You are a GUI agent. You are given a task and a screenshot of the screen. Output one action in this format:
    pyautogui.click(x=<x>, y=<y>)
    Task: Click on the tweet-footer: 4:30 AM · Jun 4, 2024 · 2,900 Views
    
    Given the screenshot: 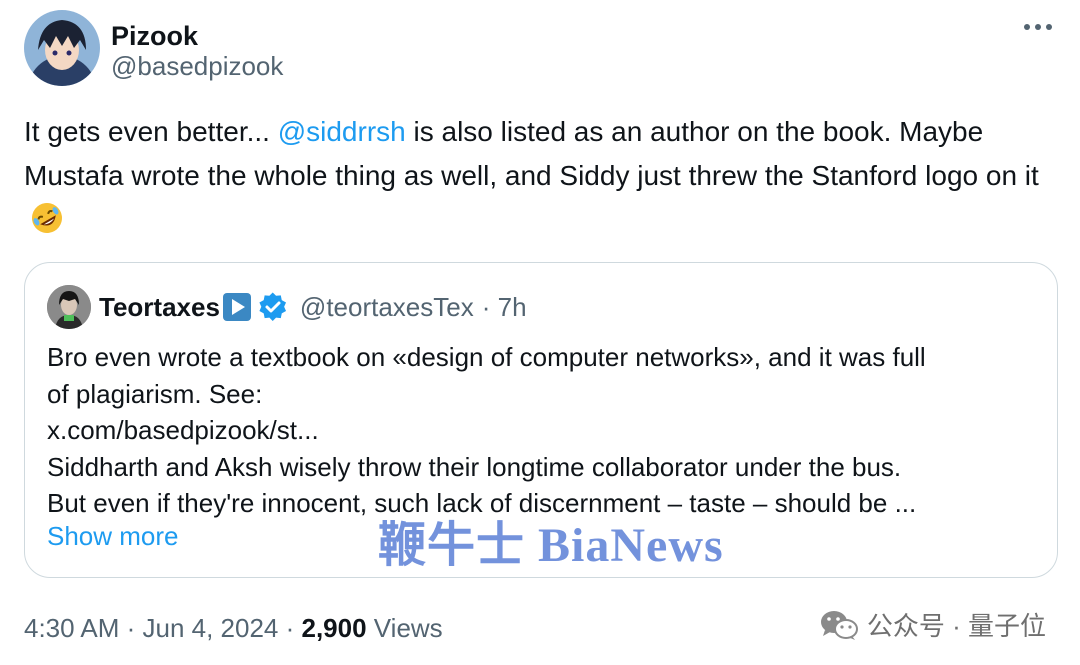 What is the action you would take?
    pyautogui.click(x=233, y=628)
    